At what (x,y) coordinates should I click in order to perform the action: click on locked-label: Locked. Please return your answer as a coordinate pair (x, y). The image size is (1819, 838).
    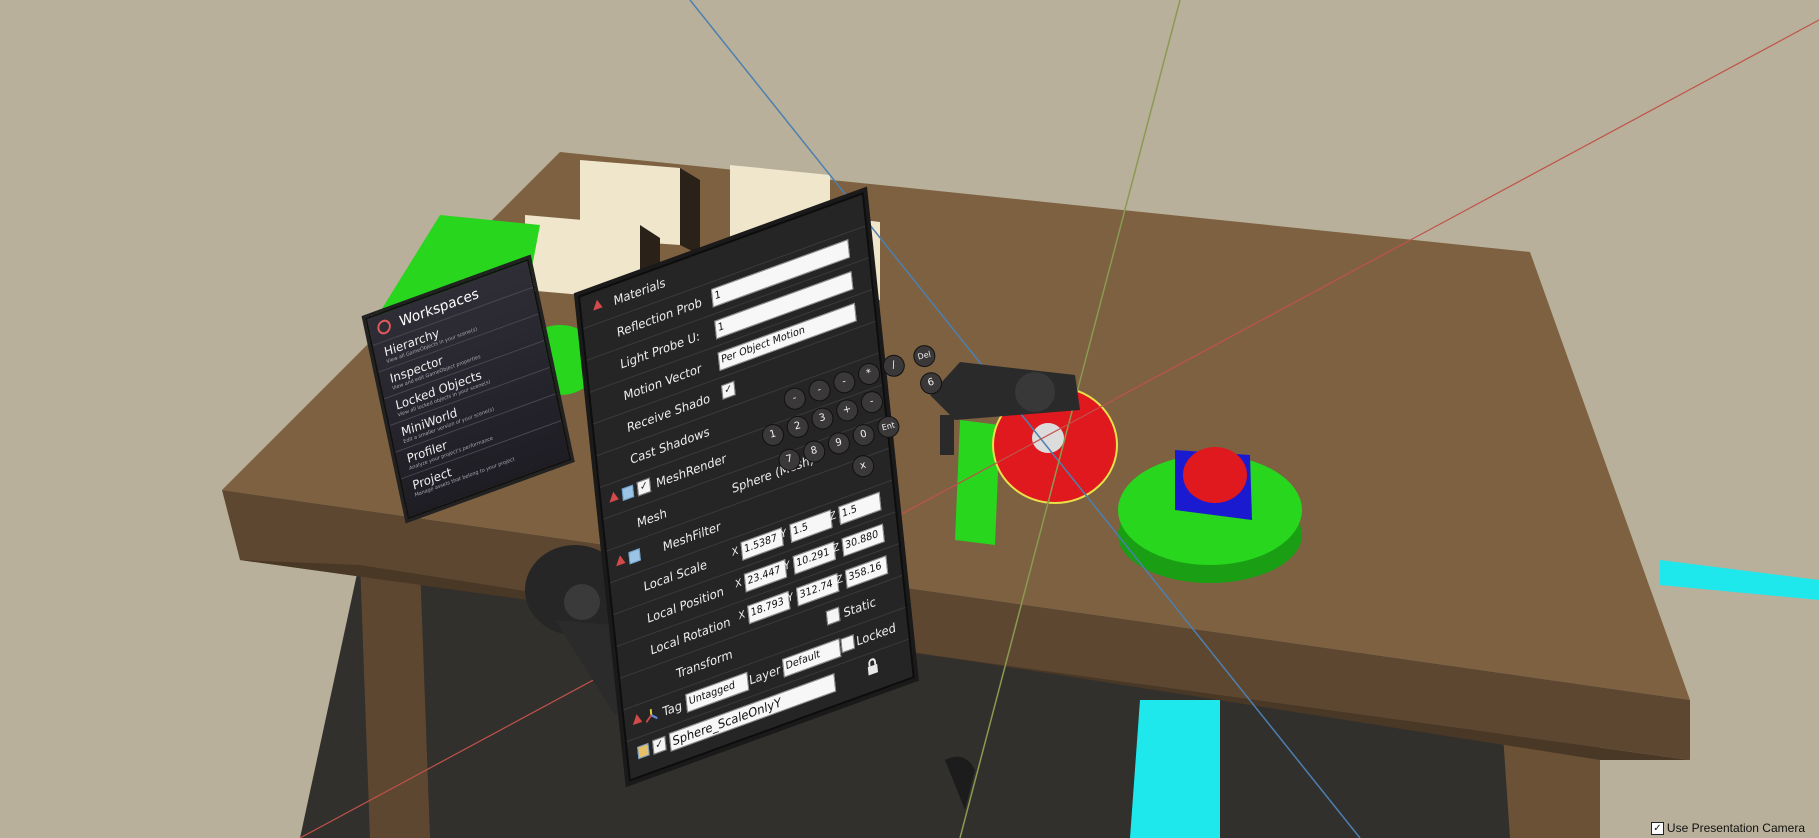
    Looking at the image, I should click on (876, 634).